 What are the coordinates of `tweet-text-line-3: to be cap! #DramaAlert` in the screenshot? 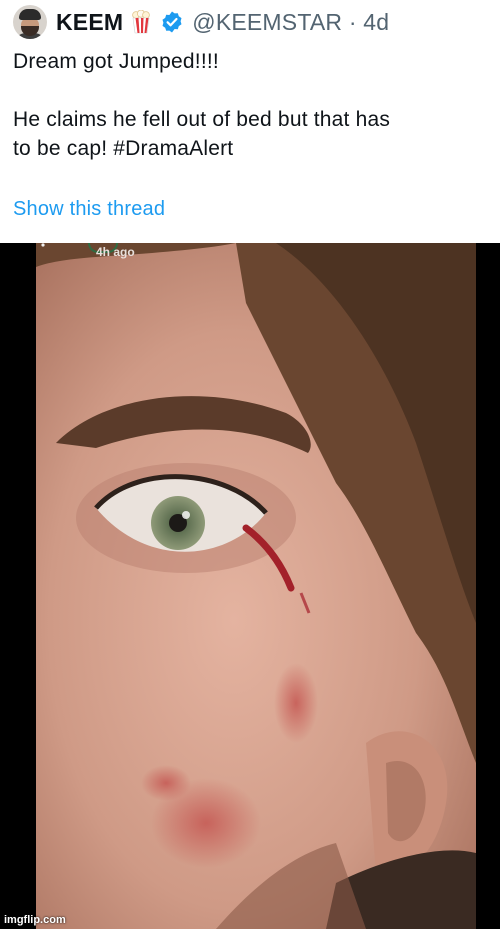 It's located at (123, 148).